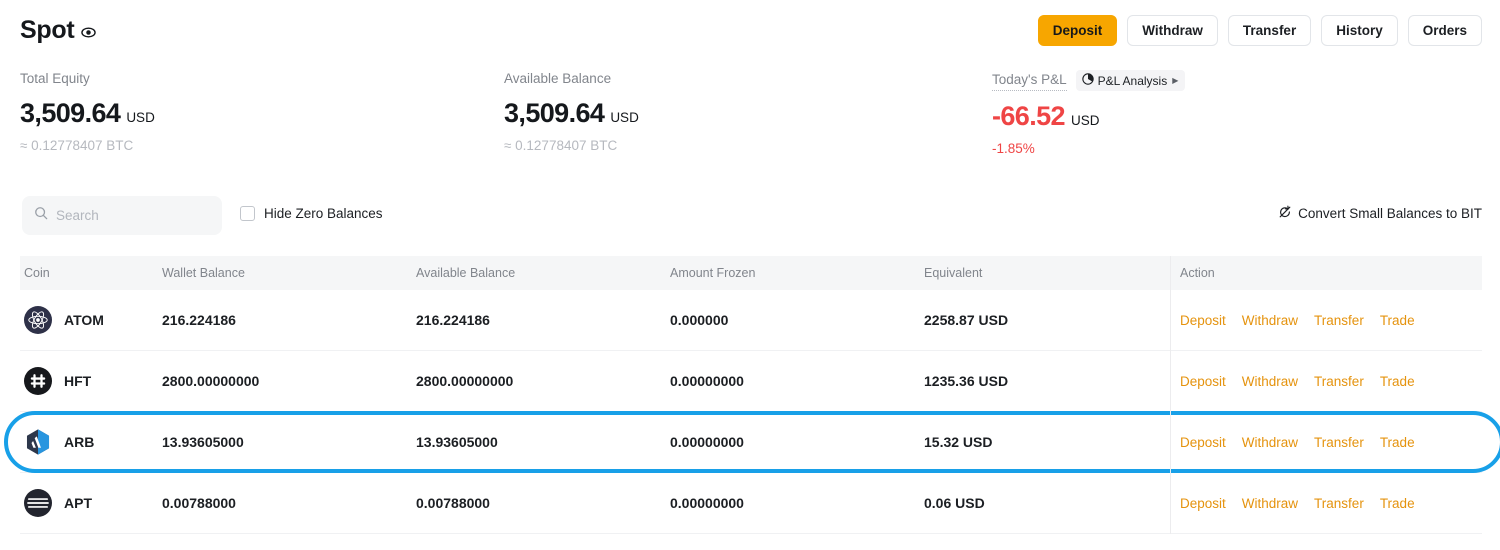 The height and width of the screenshot is (550, 1500). What do you see at coordinates (140, 117) in the screenshot?
I see `total-equity-currency: USD` at bounding box center [140, 117].